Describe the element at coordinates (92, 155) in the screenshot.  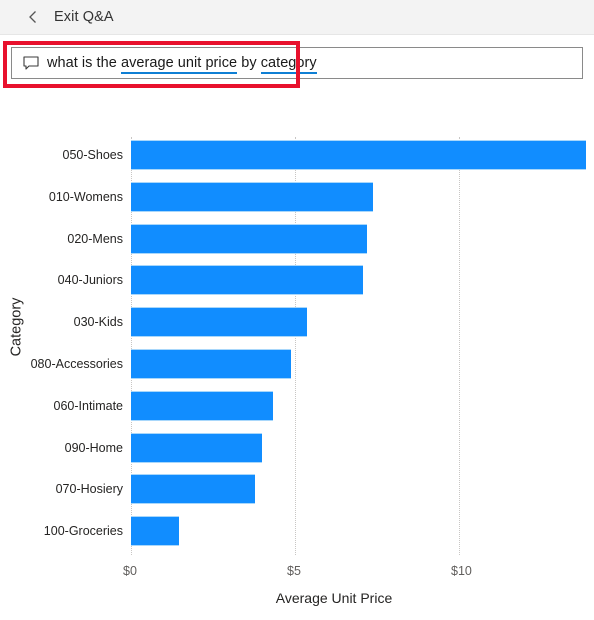
I see `y-axis-tick-label: 050-Shoes` at that location.